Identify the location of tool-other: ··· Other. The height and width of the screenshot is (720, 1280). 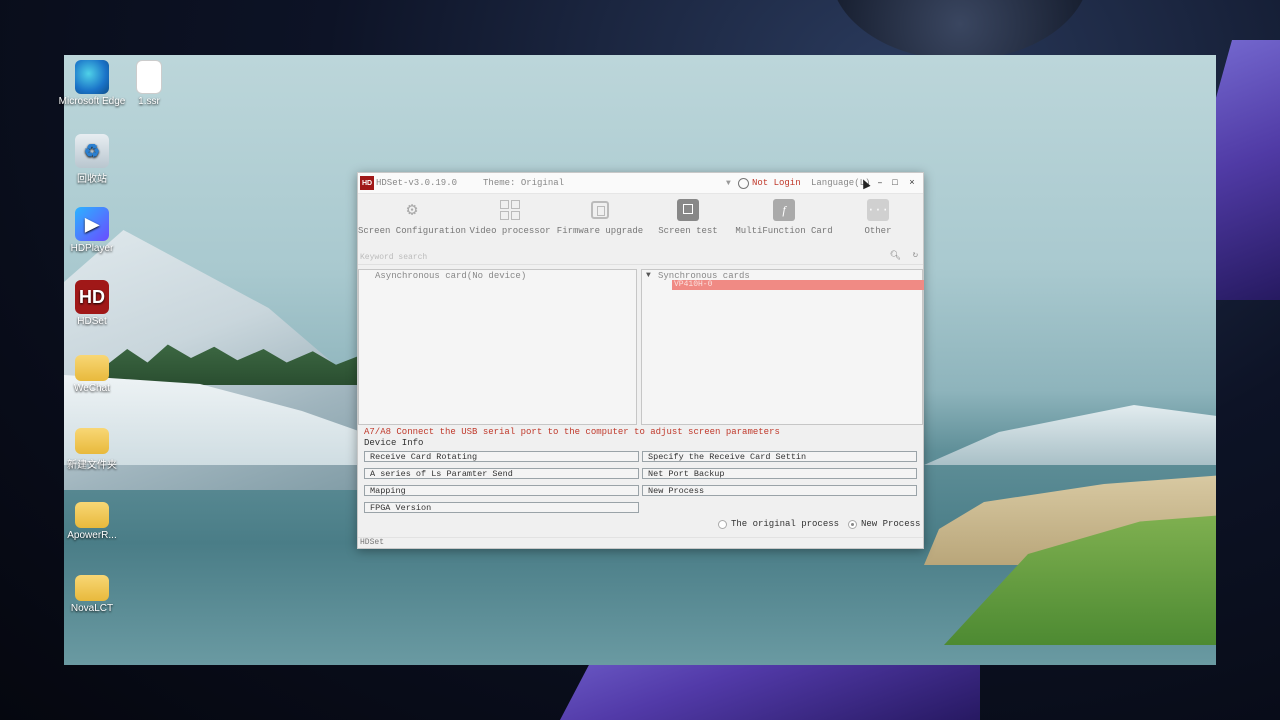
(878, 217).